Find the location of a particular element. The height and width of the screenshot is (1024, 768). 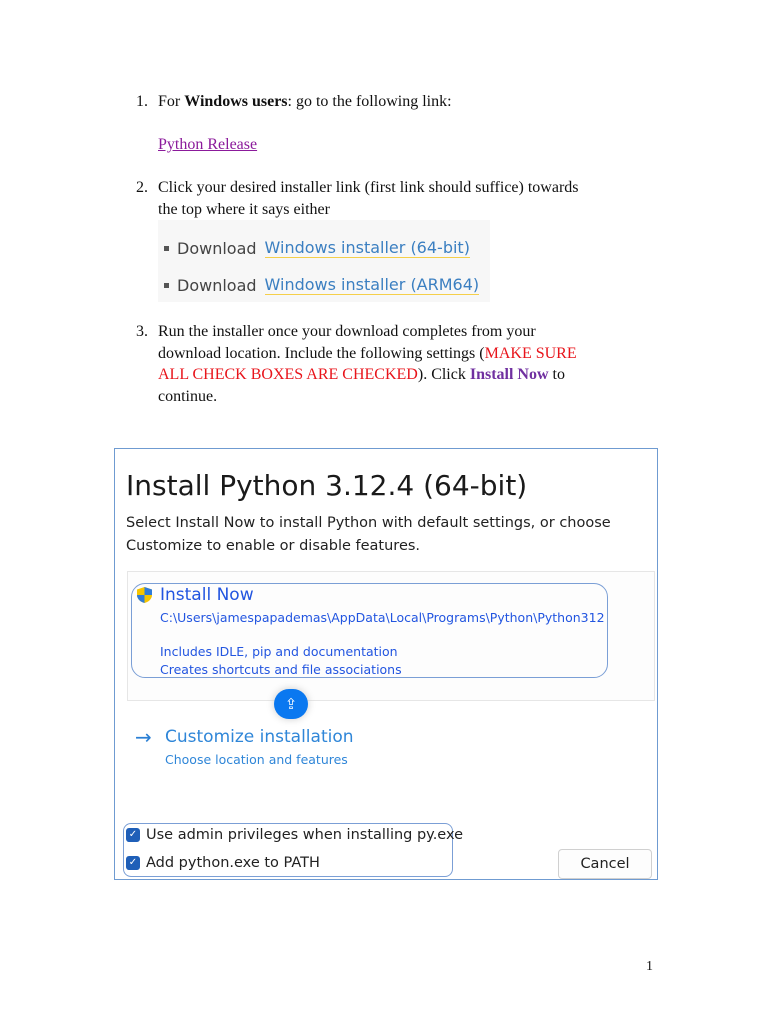

shield-icon is located at coordinates (144, 595).